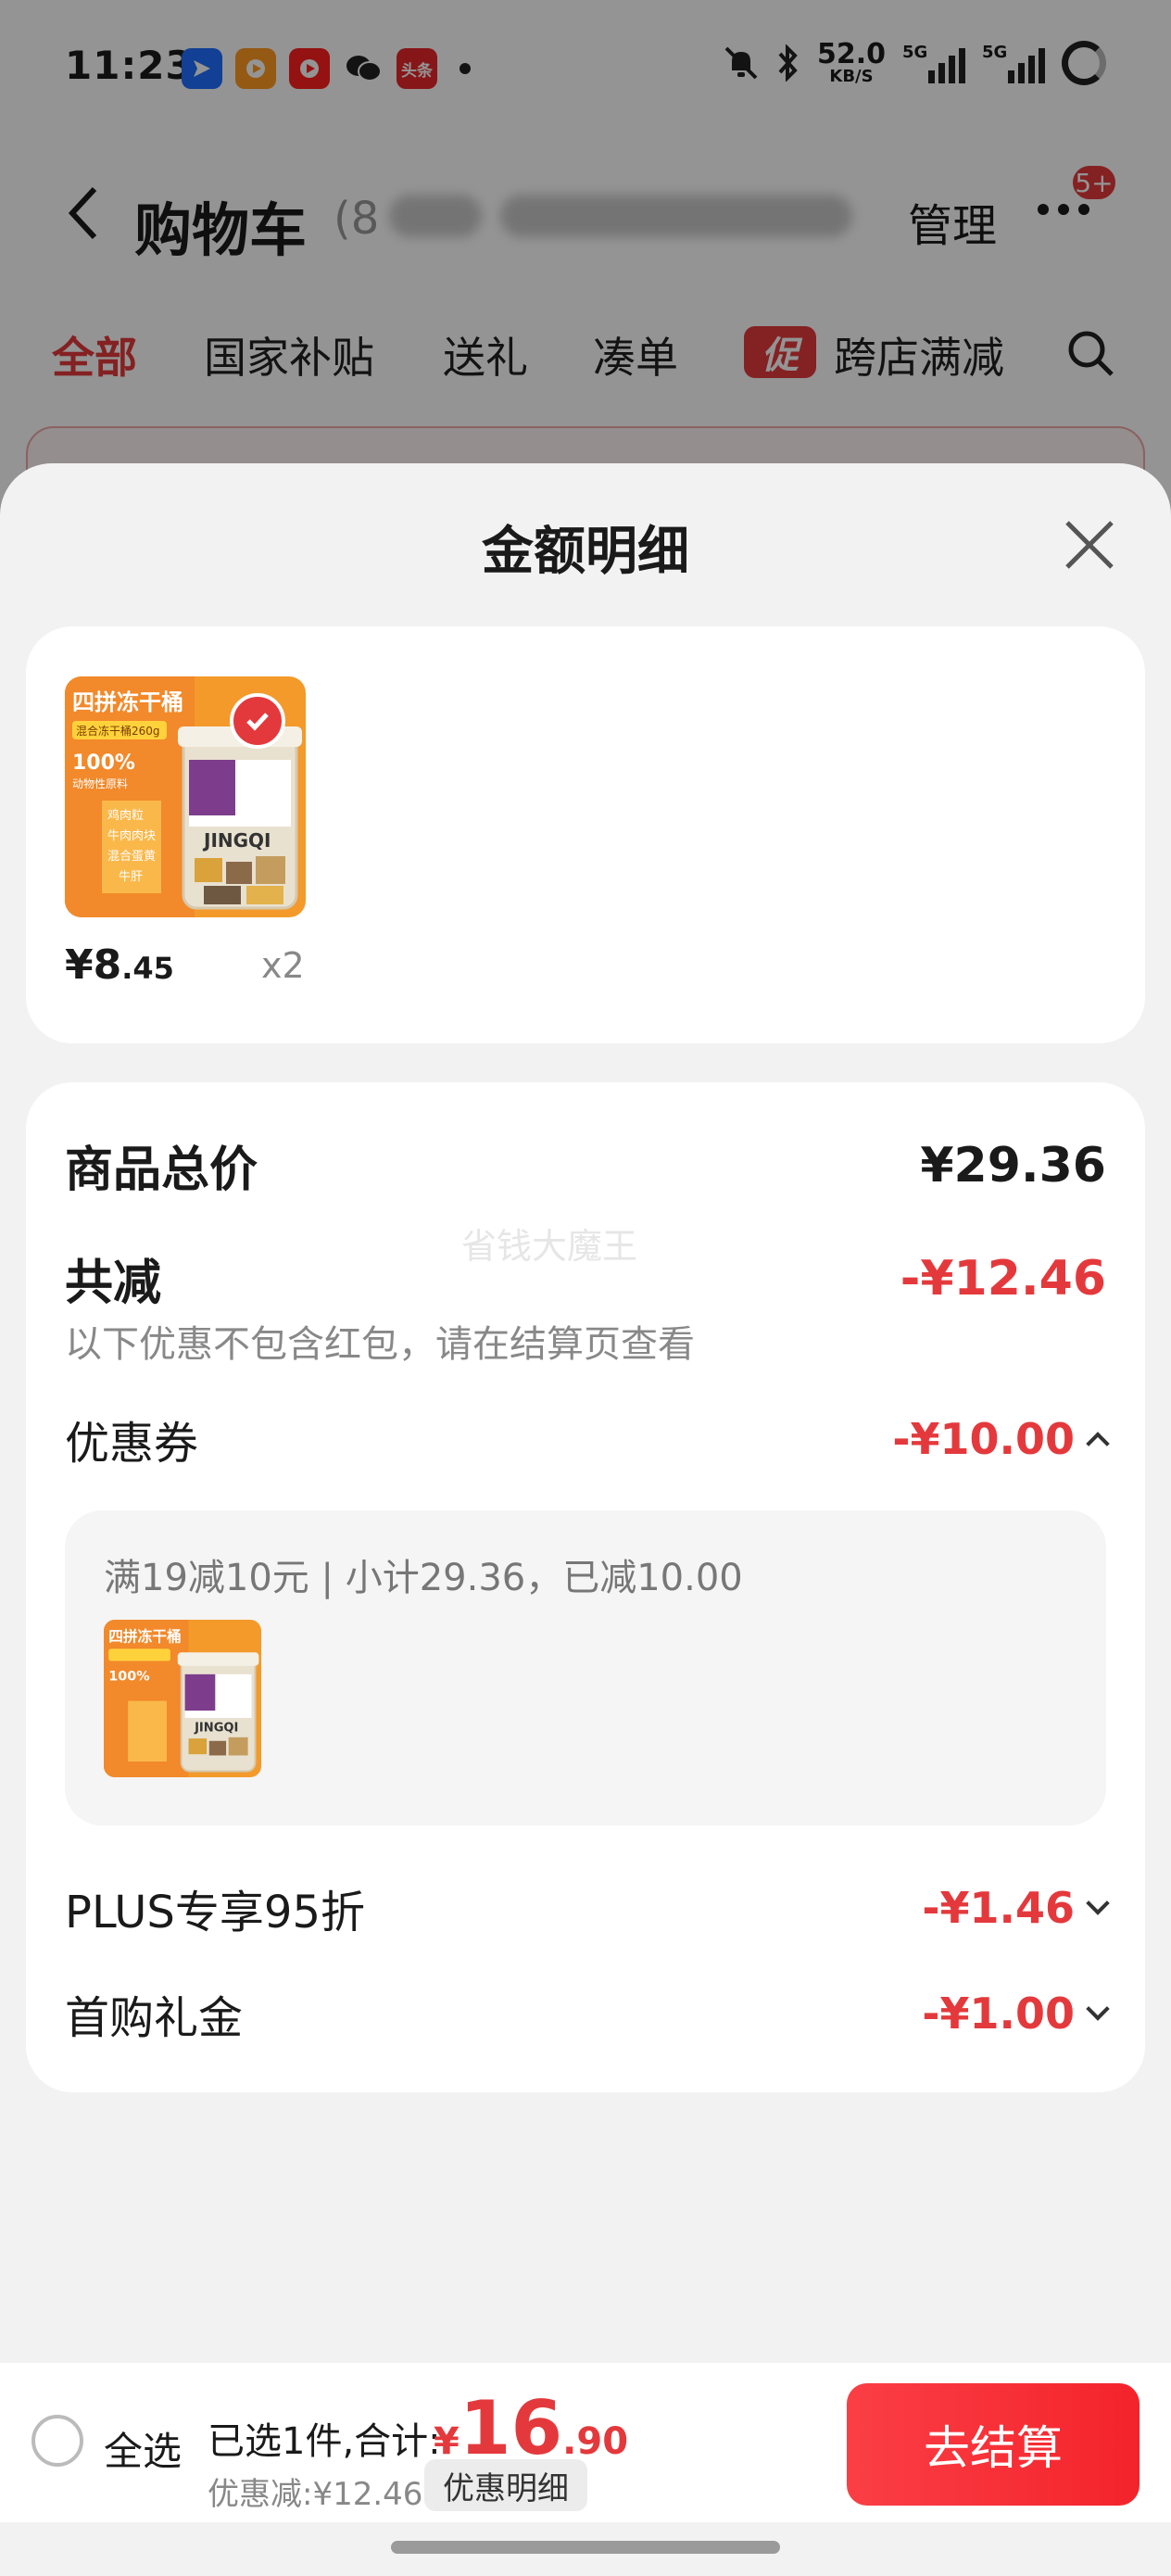 The width and height of the screenshot is (1171, 2576). What do you see at coordinates (128, 702) in the screenshot?
I see `product-brand-text: 四拼冻干桶` at bounding box center [128, 702].